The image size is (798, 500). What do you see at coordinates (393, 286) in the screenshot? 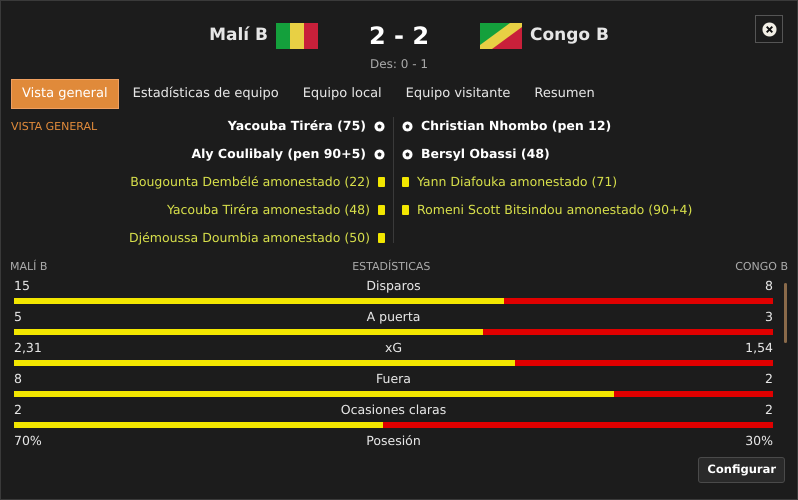
I see `stat-label: Disparos` at bounding box center [393, 286].